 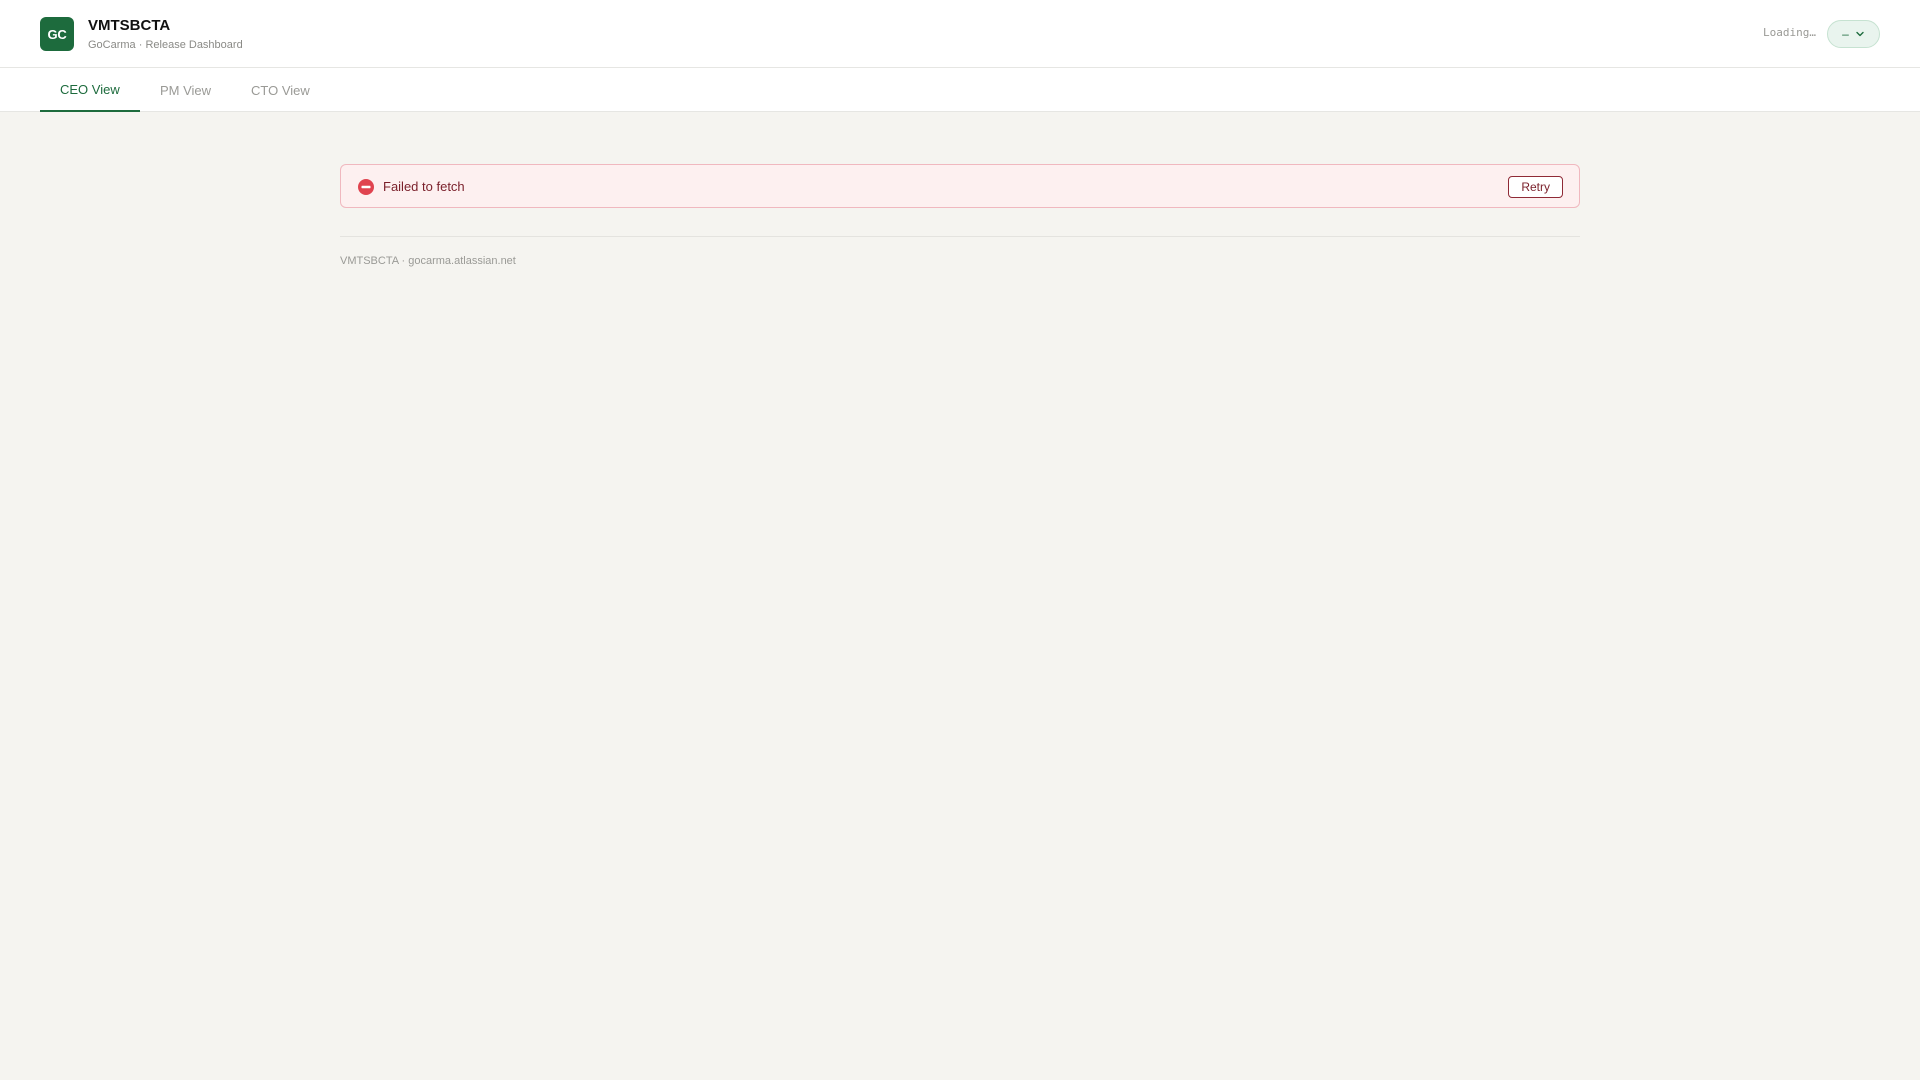 What do you see at coordinates (1860, 34) in the screenshot?
I see `chevron-down-icon` at bounding box center [1860, 34].